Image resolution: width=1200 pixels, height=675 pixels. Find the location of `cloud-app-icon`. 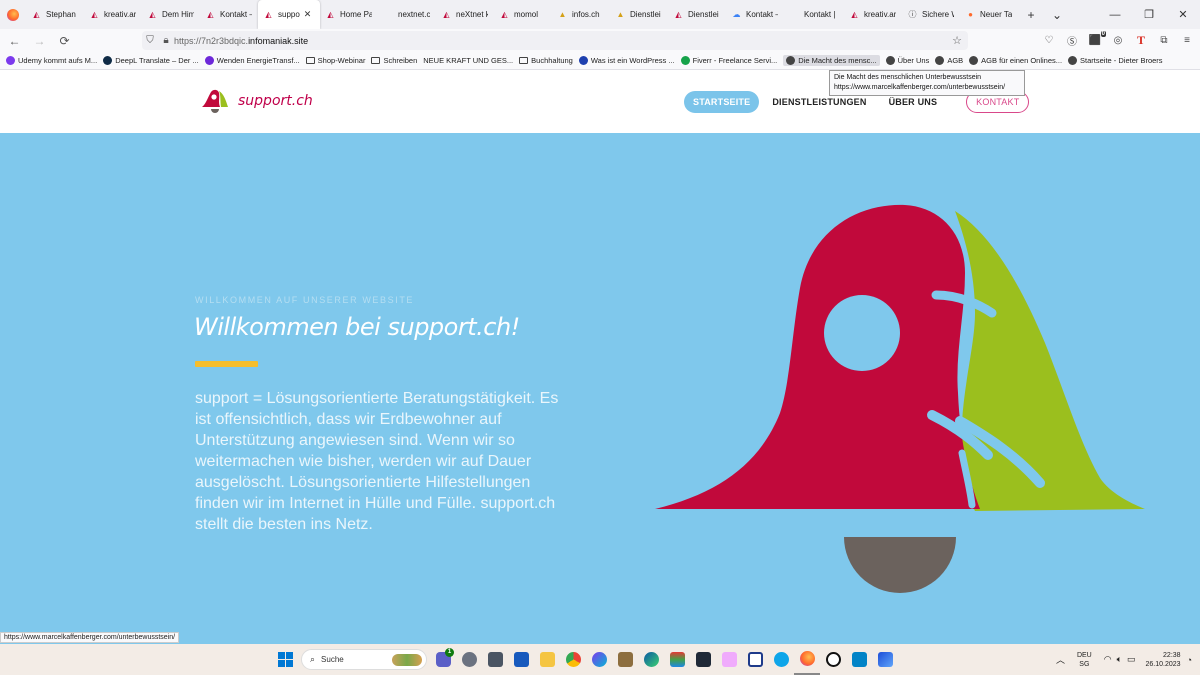

cloud-app-icon is located at coordinates (781, 659).